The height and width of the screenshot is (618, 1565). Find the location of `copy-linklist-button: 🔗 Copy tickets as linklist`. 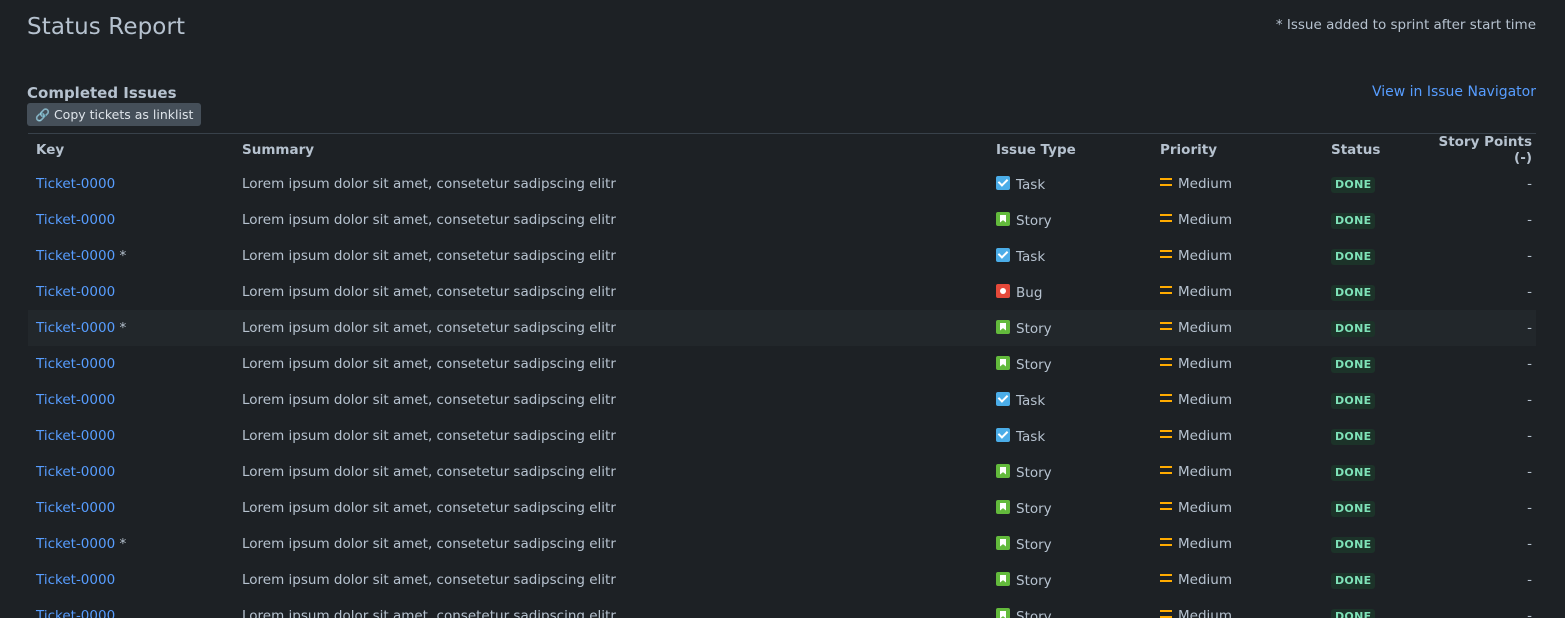

copy-linklist-button: 🔗 Copy tickets as linklist is located at coordinates (114, 114).